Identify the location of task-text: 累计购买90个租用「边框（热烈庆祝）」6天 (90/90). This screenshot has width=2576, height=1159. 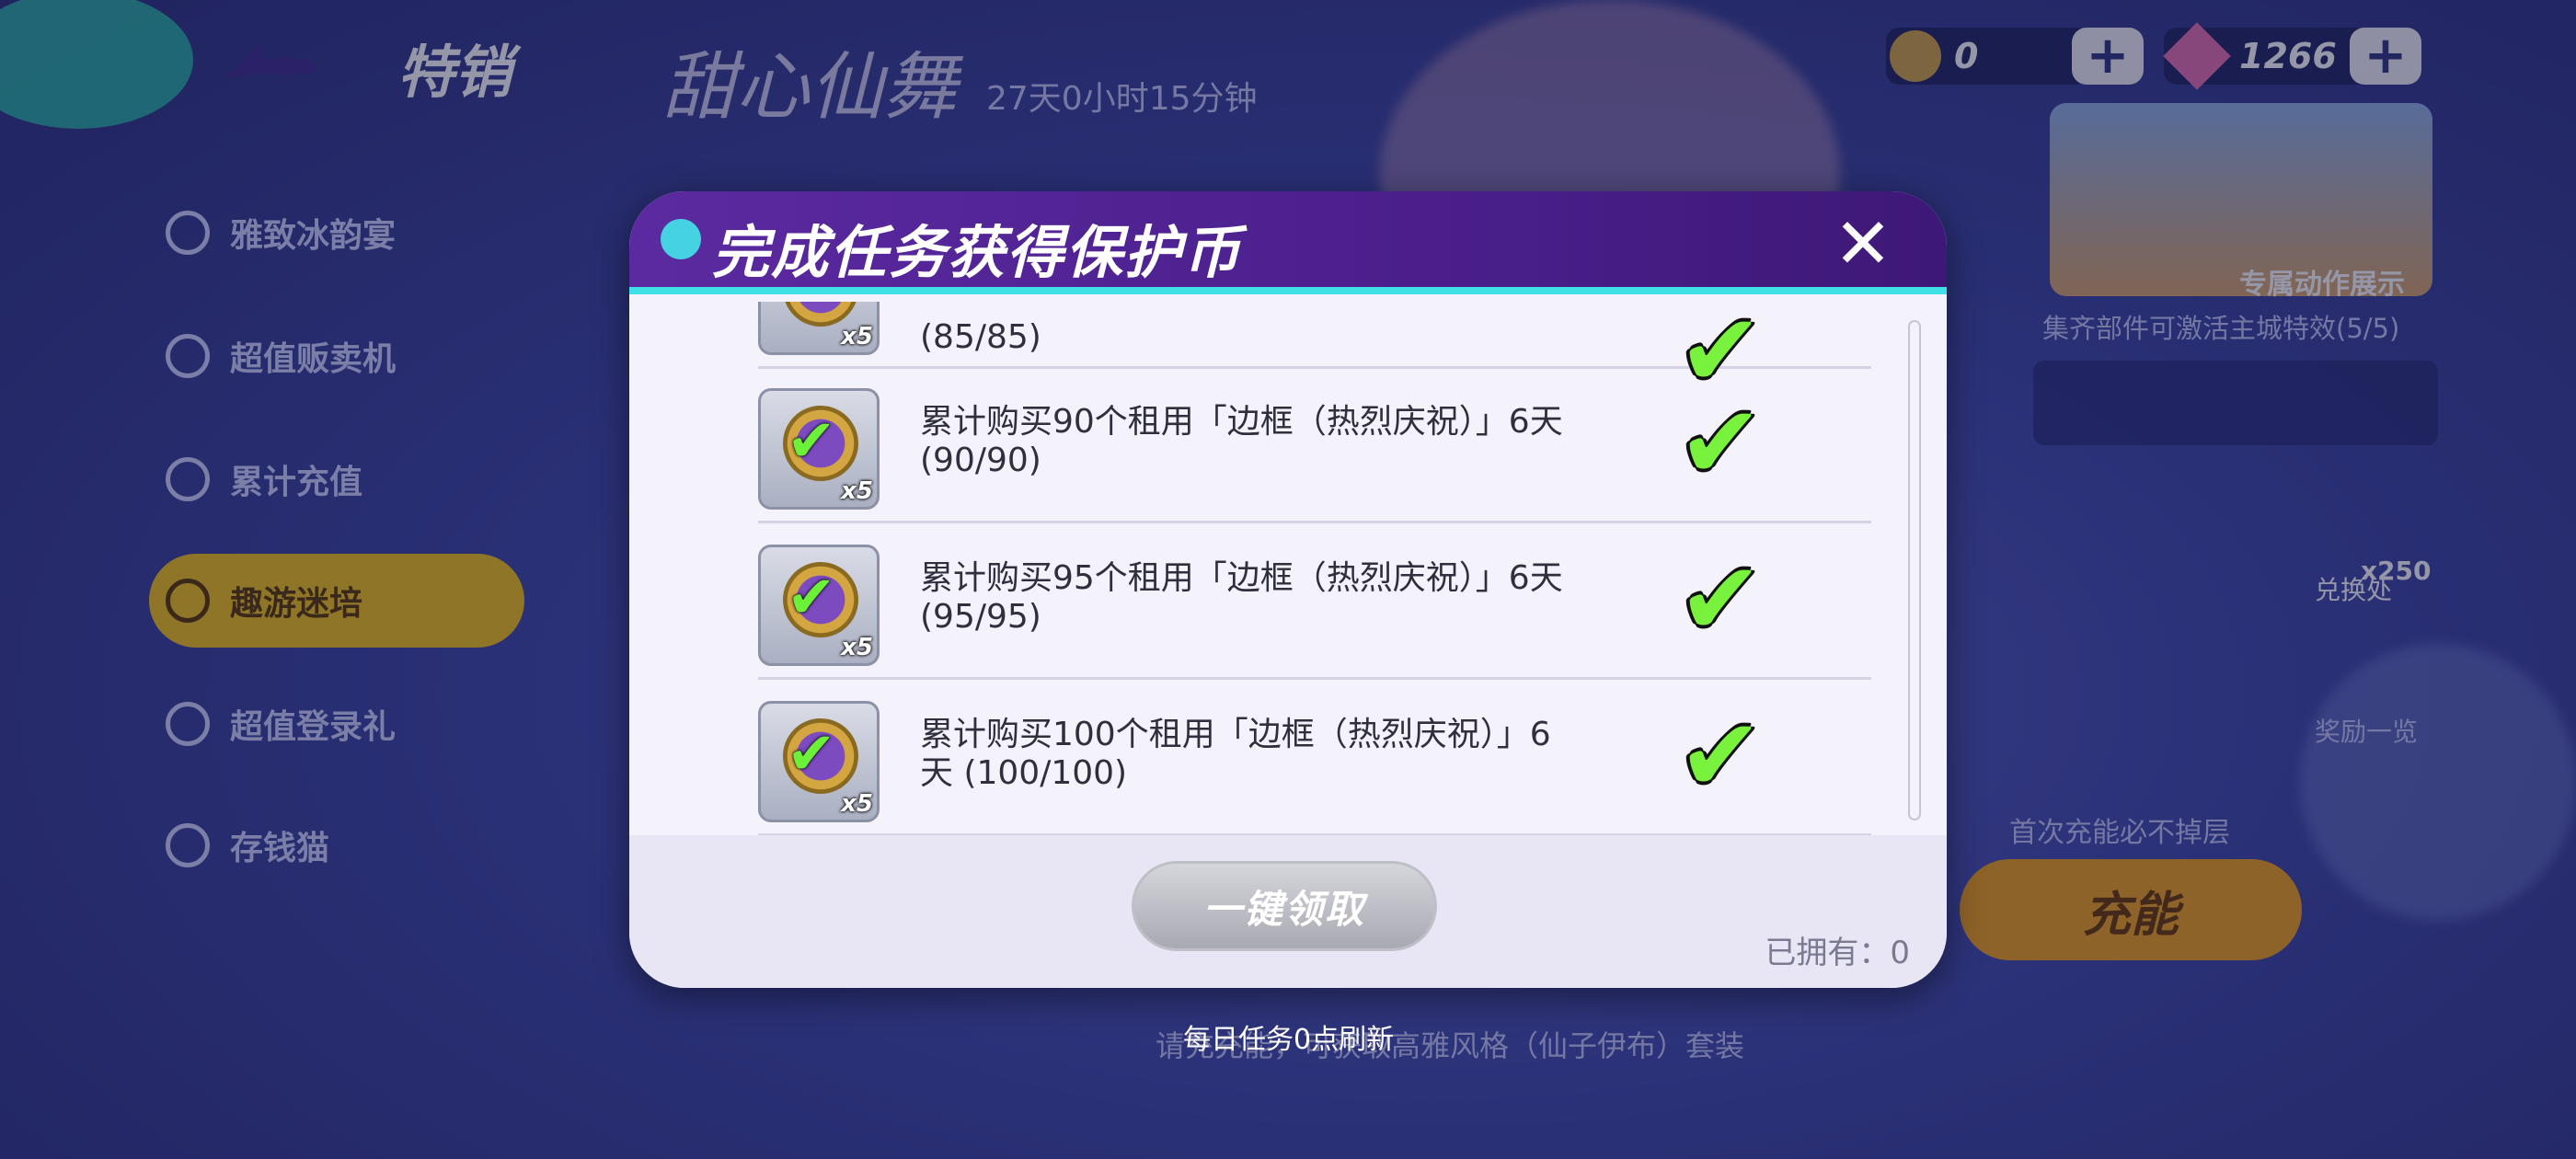
(1241, 441).